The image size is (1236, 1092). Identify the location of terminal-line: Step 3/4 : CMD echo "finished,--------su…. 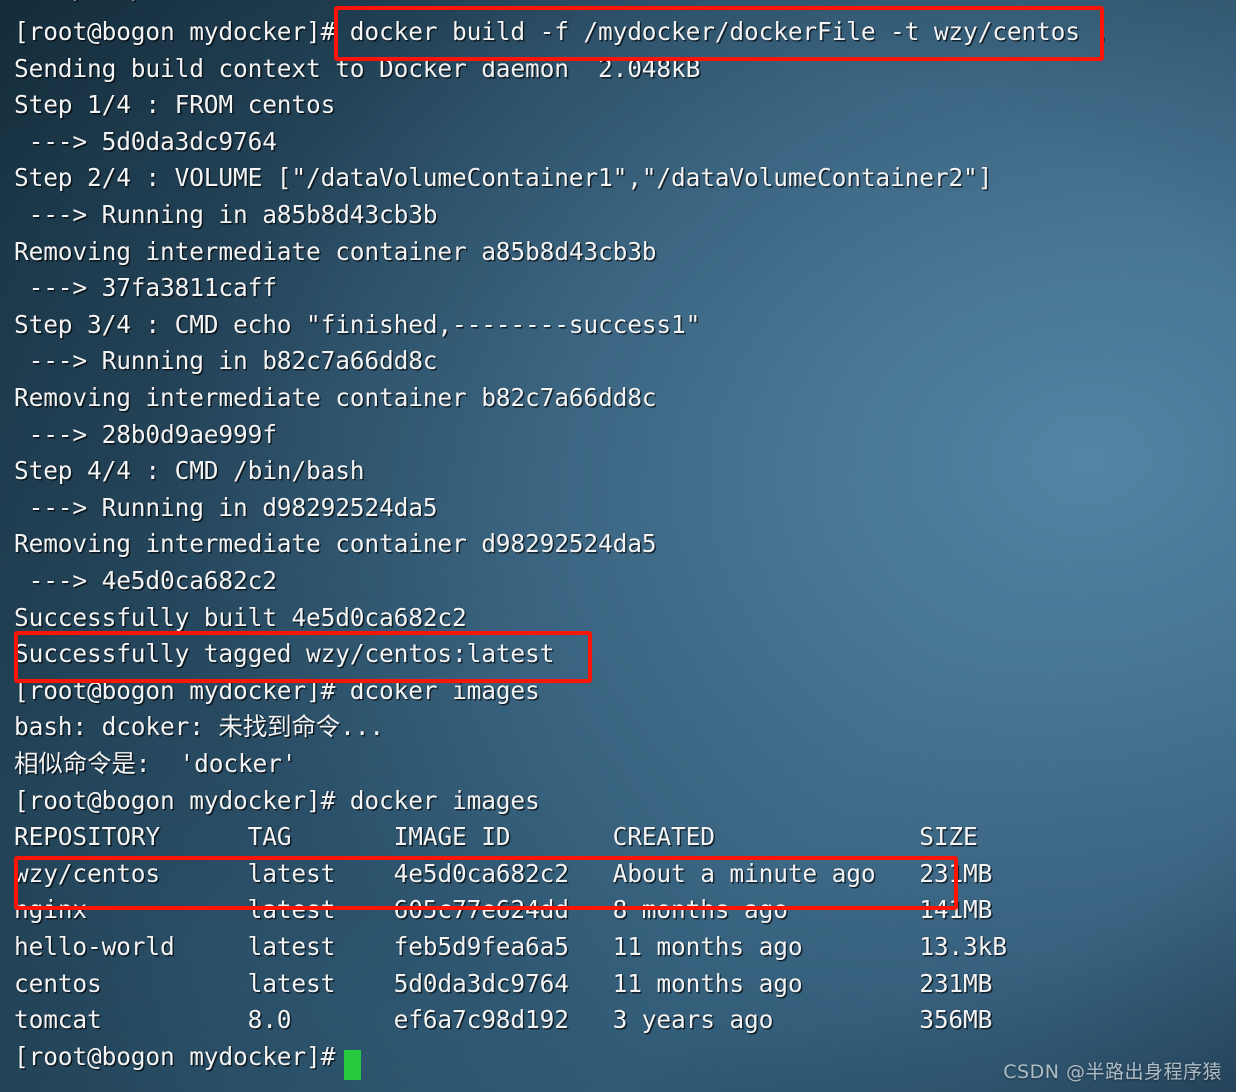
(357, 324).